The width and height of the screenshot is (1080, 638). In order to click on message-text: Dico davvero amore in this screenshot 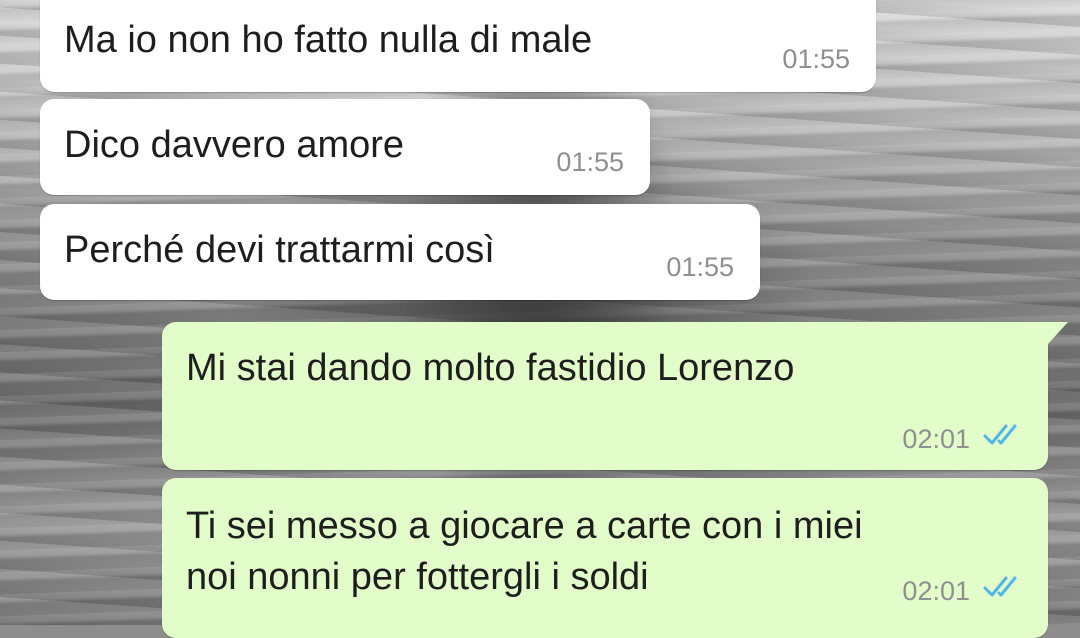, I will do `click(234, 145)`.